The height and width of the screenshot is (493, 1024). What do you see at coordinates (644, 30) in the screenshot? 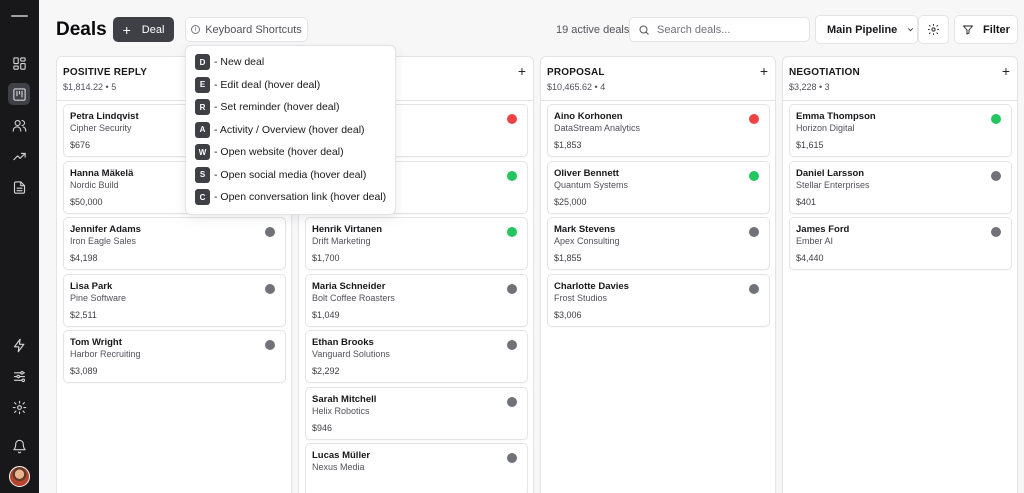
I see `search-icon` at bounding box center [644, 30].